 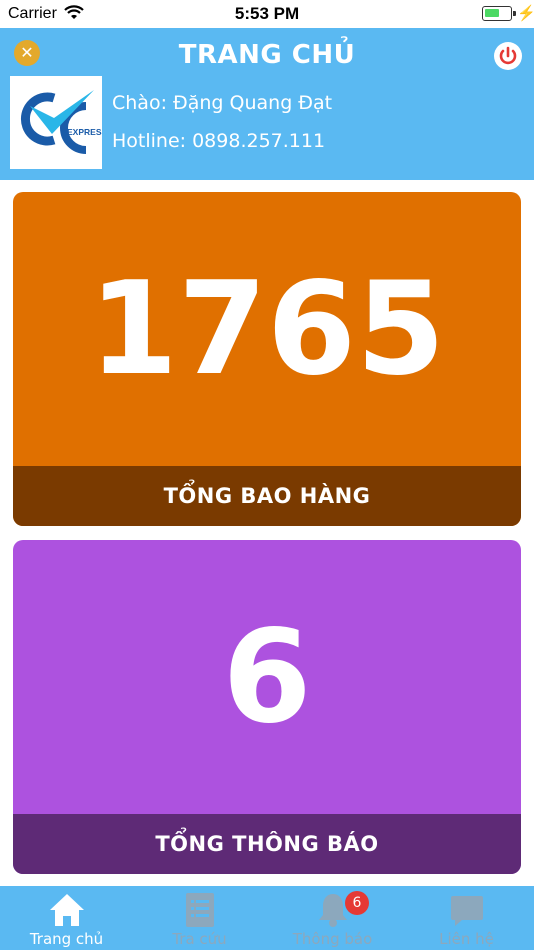 What do you see at coordinates (267, 677) in the screenshot?
I see `total-notifications-value: 6` at bounding box center [267, 677].